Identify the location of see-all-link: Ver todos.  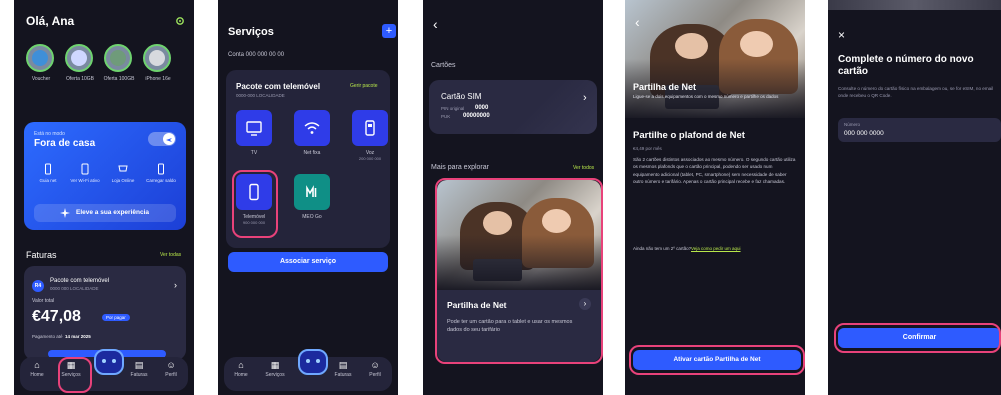
(583, 168).